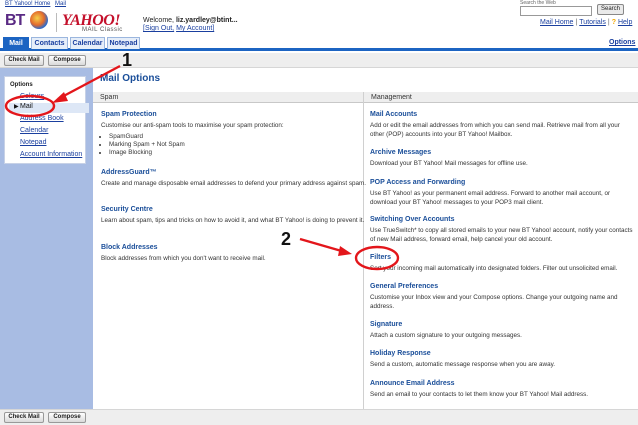 The height and width of the screenshot is (425, 638). What do you see at coordinates (127, 60) in the screenshot?
I see `annotation-number-1: 1` at bounding box center [127, 60].